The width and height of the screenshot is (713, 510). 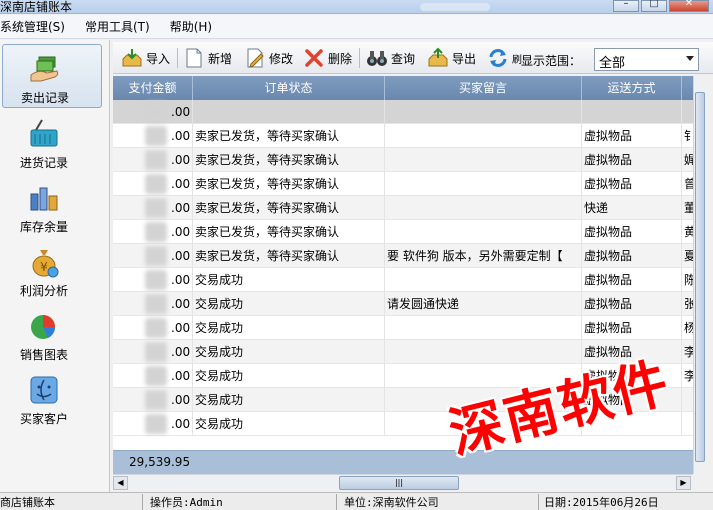 I want to click on import-button: 导入, so click(x=145, y=58).